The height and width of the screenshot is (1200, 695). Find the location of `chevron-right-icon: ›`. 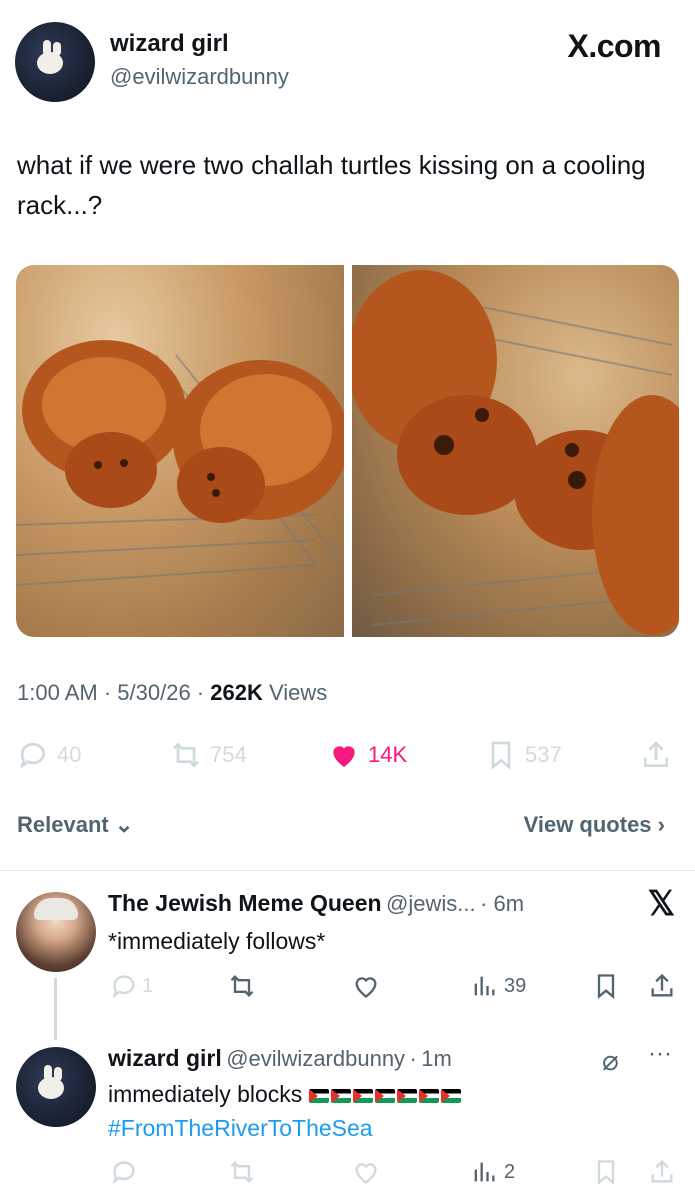

chevron-right-icon: › is located at coordinates (661, 824).